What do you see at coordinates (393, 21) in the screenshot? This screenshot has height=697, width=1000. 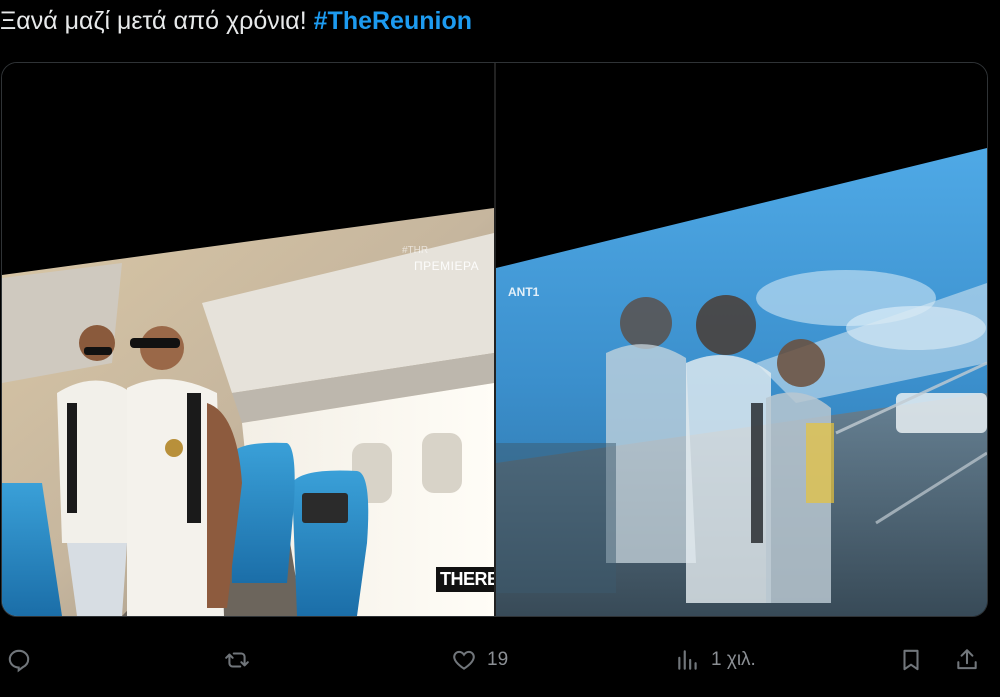 I see `hashtag-link: #TheReunion` at bounding box center [393, 21].